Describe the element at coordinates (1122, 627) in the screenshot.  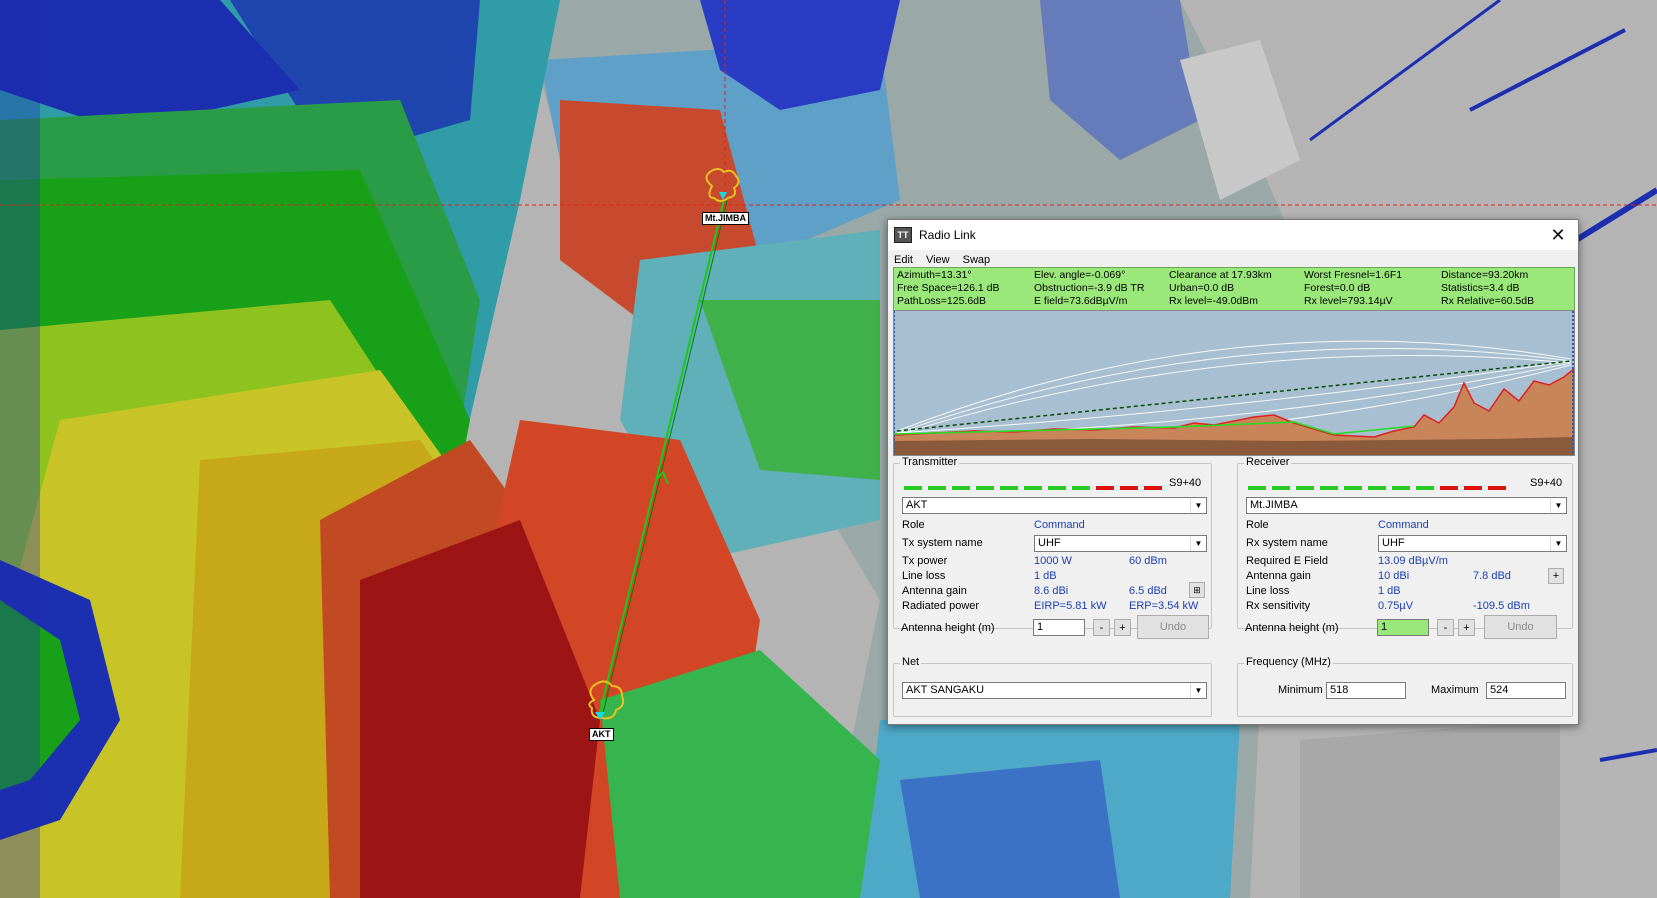
I see `tx-height-plus-button: +` at that location.